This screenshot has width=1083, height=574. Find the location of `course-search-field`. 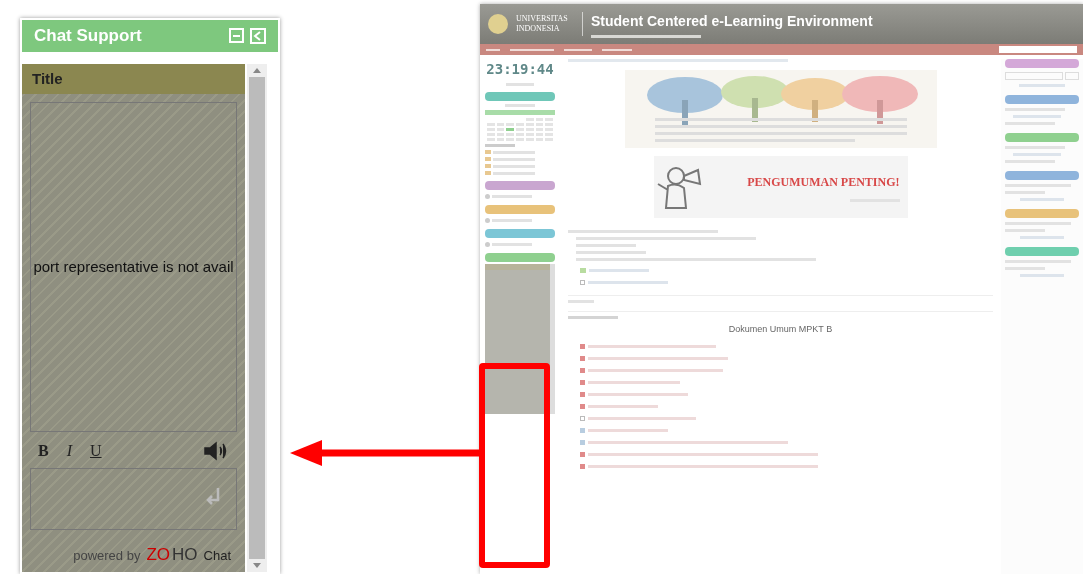

course-search-field is located at coordinates (1038, 49).